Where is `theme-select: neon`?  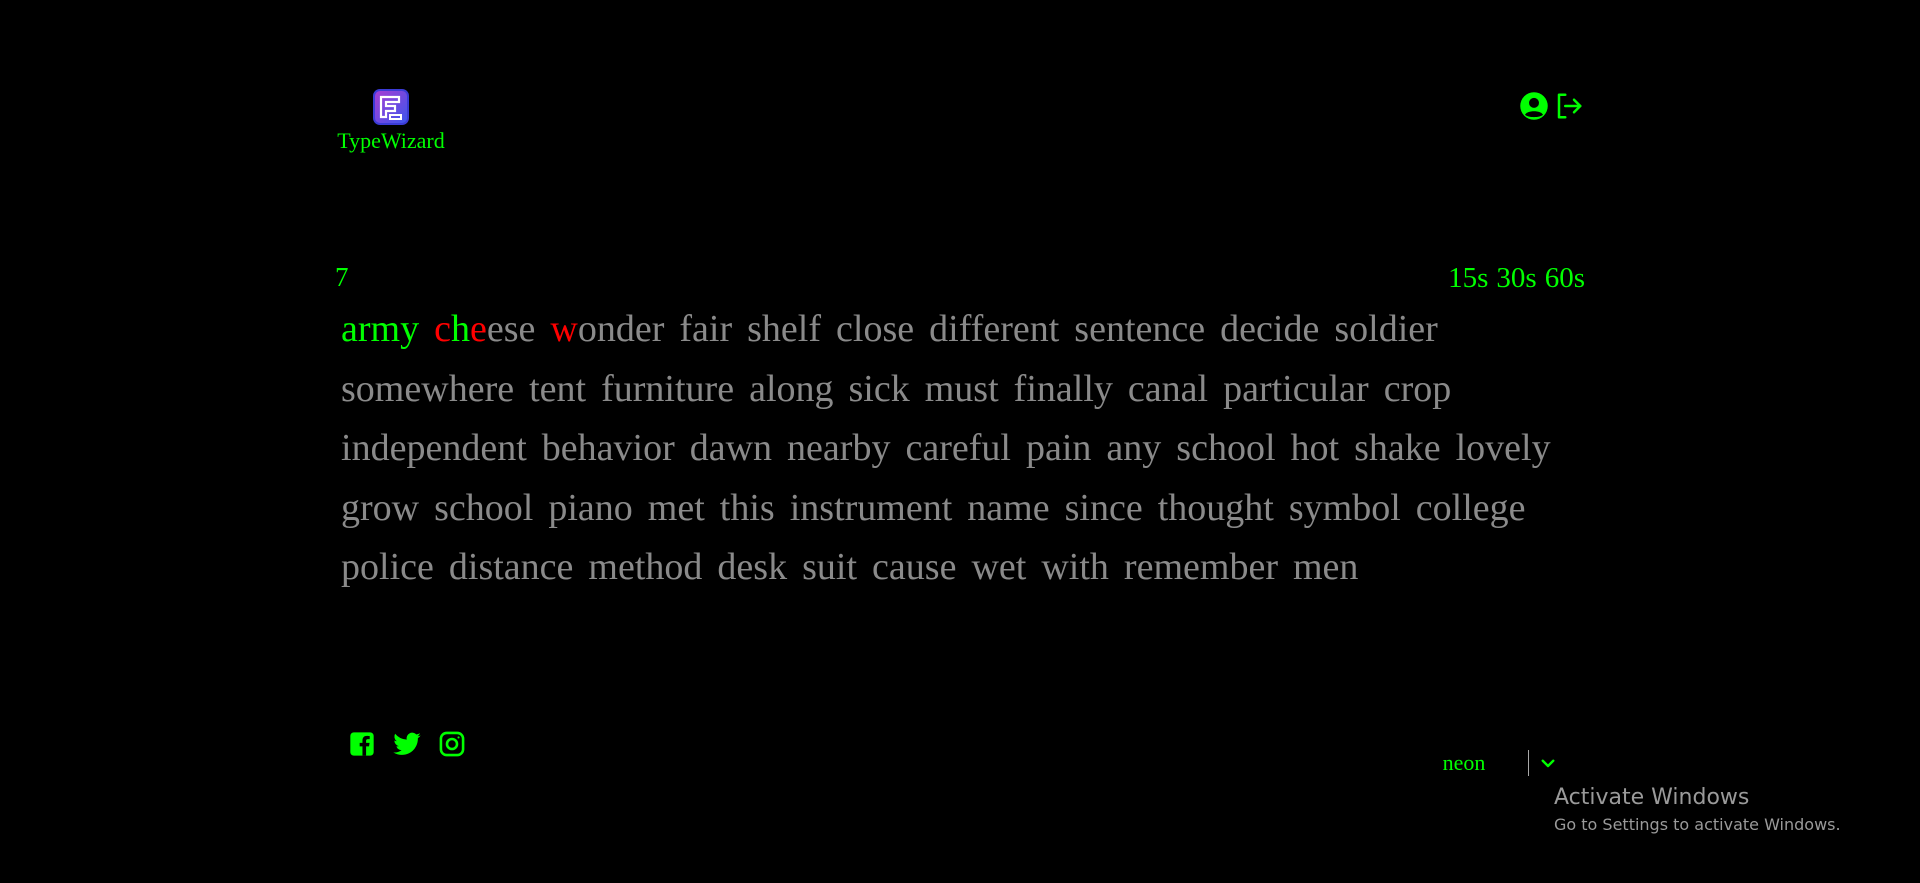
theme-select: neon is located at coordinates (1485, 763).